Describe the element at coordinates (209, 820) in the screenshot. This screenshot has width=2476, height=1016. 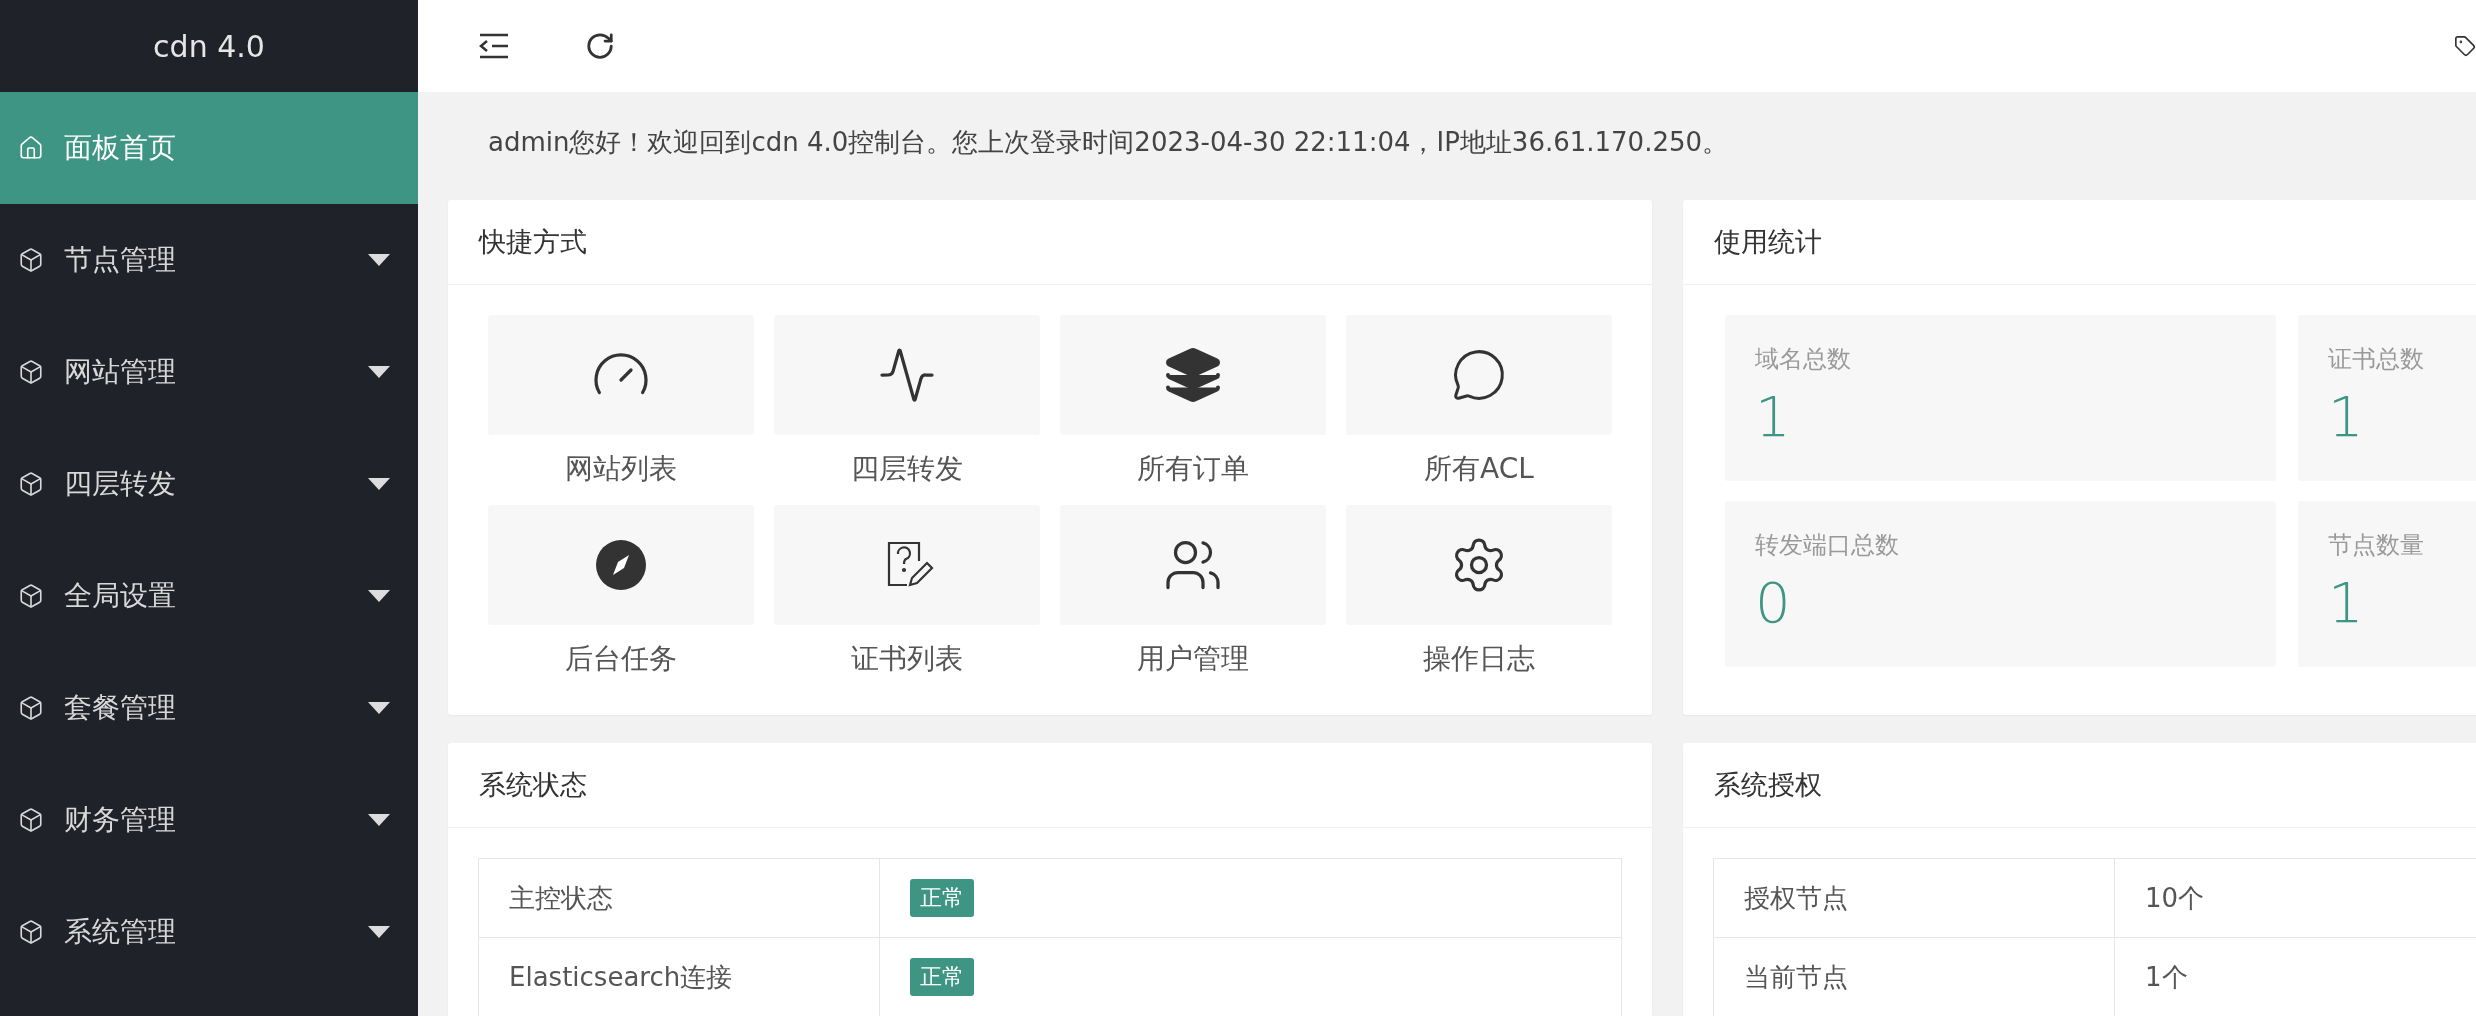
I see `sidebar-item: 财务管理` at that location.